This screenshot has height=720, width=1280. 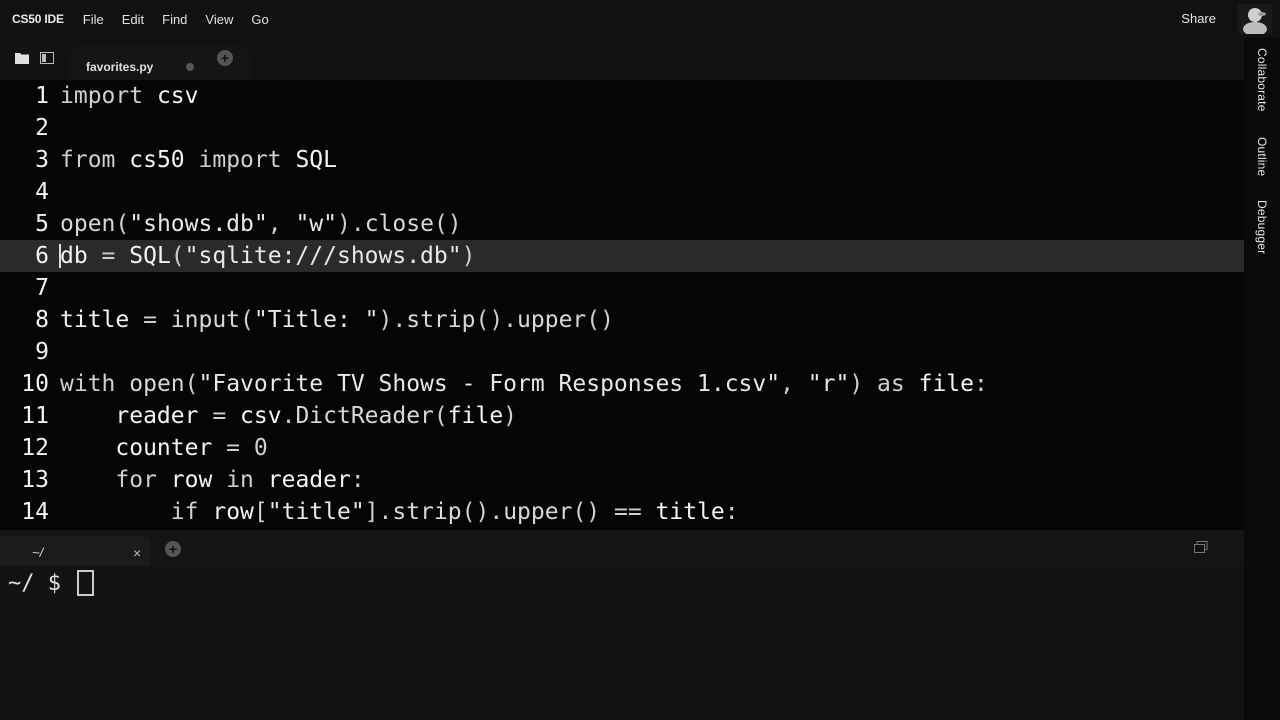 What do you see at coordinates (190, 67) in the screenshot?
I see `unsaved-dot-icon` at bounding box center [190, 67].